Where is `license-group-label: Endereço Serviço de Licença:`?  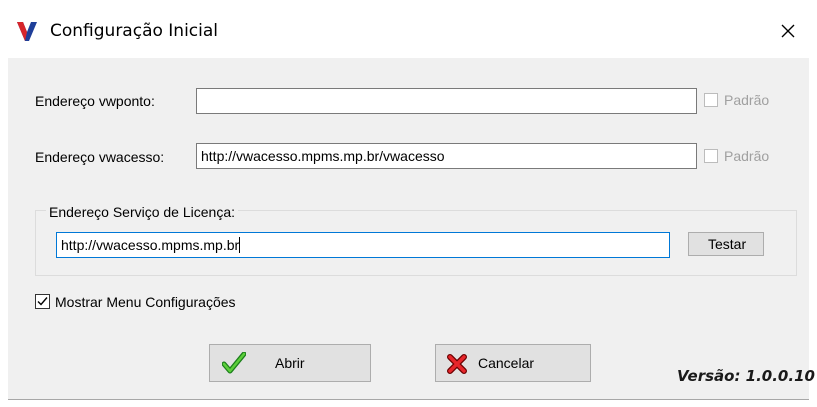
license-group-label: Endereço Serviço de Licença: is located at coordinates (142, 212).